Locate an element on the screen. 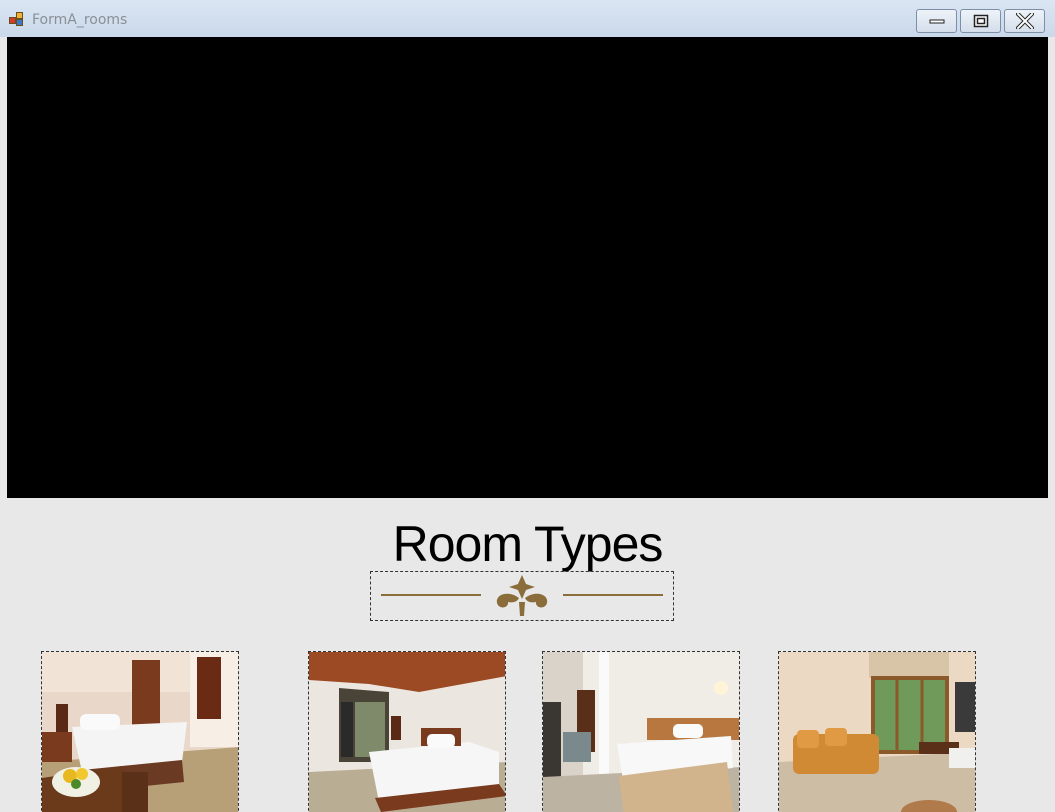 The width and height of the screenshot is (1055, 812). app-icon is located at coordinates (17, 20).